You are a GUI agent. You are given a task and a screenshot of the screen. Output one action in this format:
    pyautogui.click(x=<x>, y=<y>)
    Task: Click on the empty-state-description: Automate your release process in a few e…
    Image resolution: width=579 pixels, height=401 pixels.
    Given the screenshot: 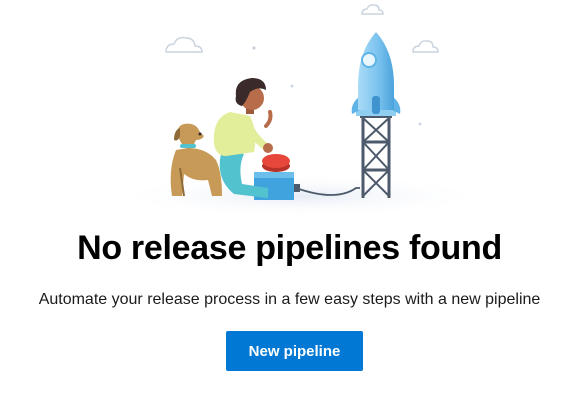 What is the action you would take?
    pyautogui.click(x=289, y=299)
    